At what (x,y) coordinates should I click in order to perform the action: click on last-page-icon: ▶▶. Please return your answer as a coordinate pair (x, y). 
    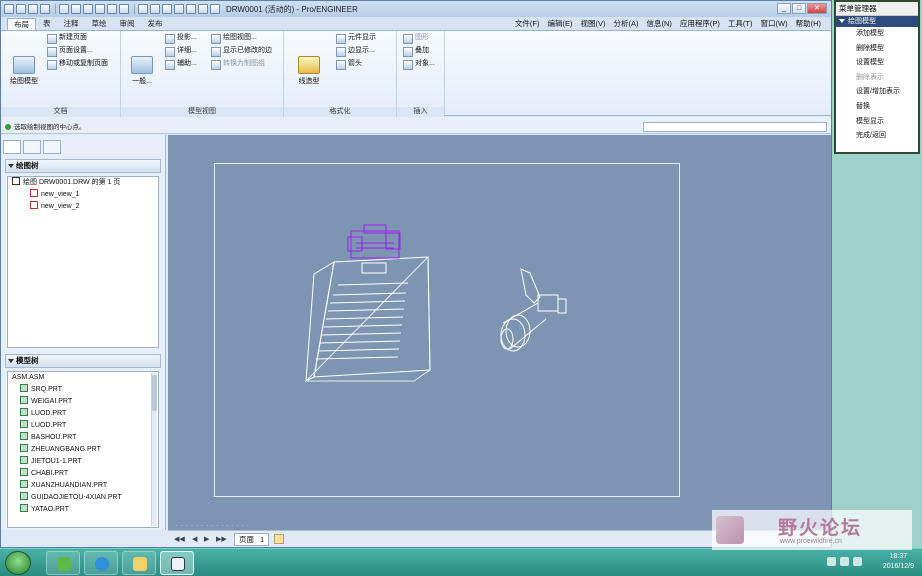
    Looking at the image, I should click on (221, 539).